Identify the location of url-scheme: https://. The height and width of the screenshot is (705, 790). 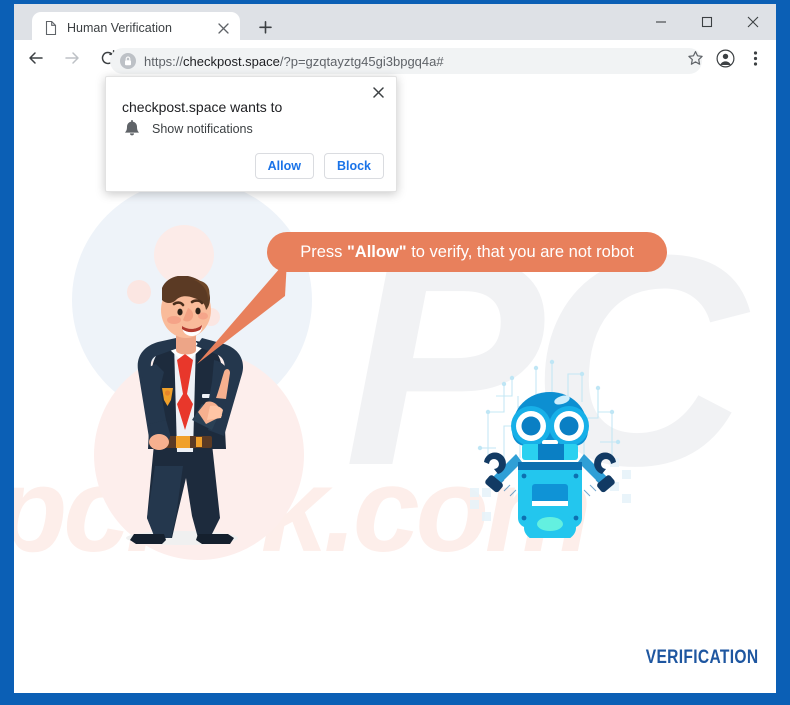
(164, 61).